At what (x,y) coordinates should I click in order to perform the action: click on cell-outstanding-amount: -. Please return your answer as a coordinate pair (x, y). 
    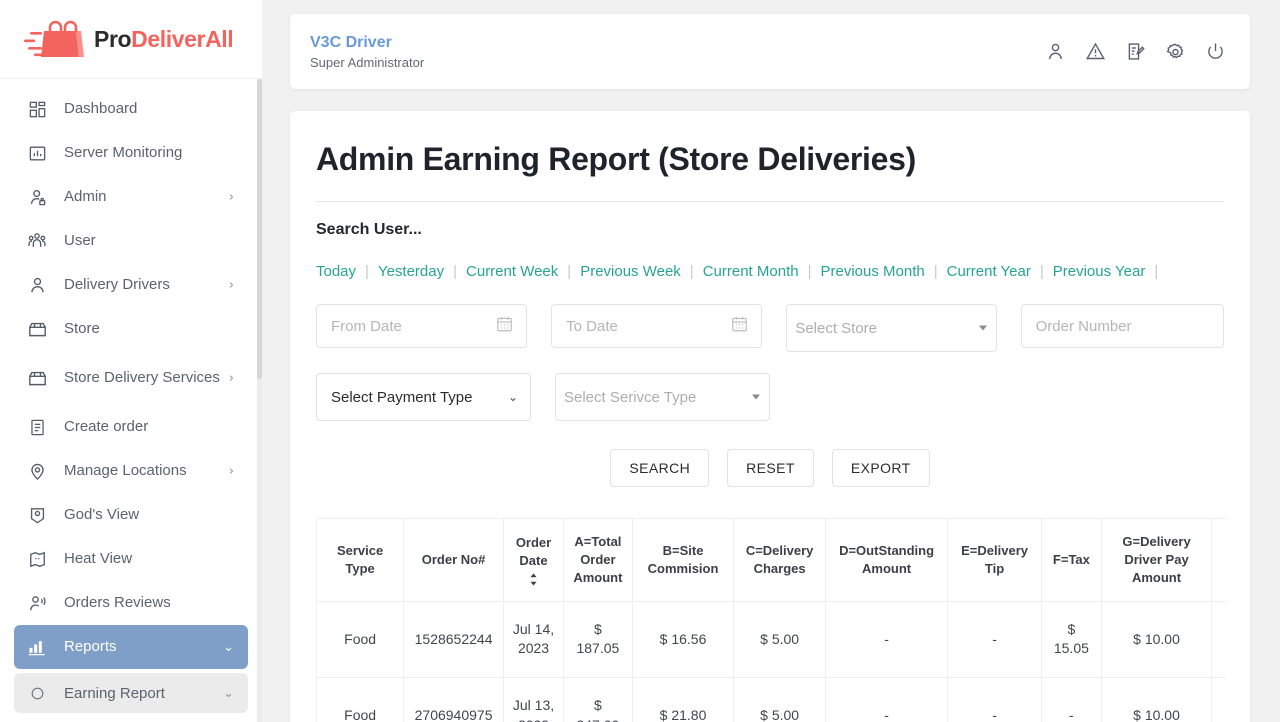
    Looking at the image, I should click on (886, 699).